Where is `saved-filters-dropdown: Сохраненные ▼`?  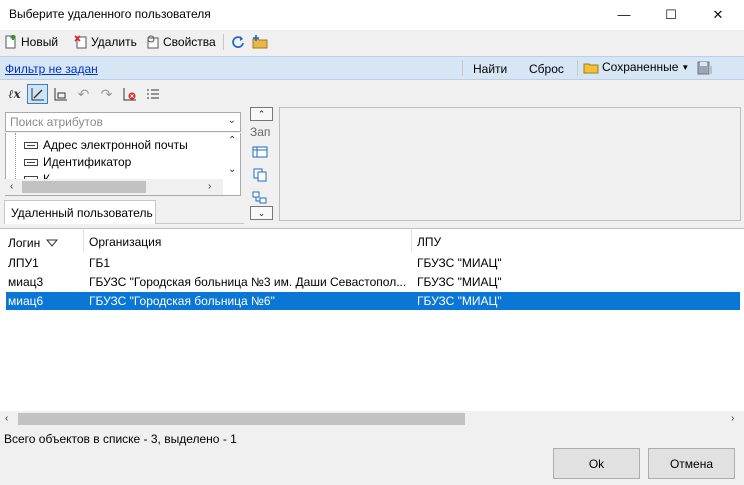 saved-filters-dropdown: Сохраненные ▼ is located at coordinates (636, 67).